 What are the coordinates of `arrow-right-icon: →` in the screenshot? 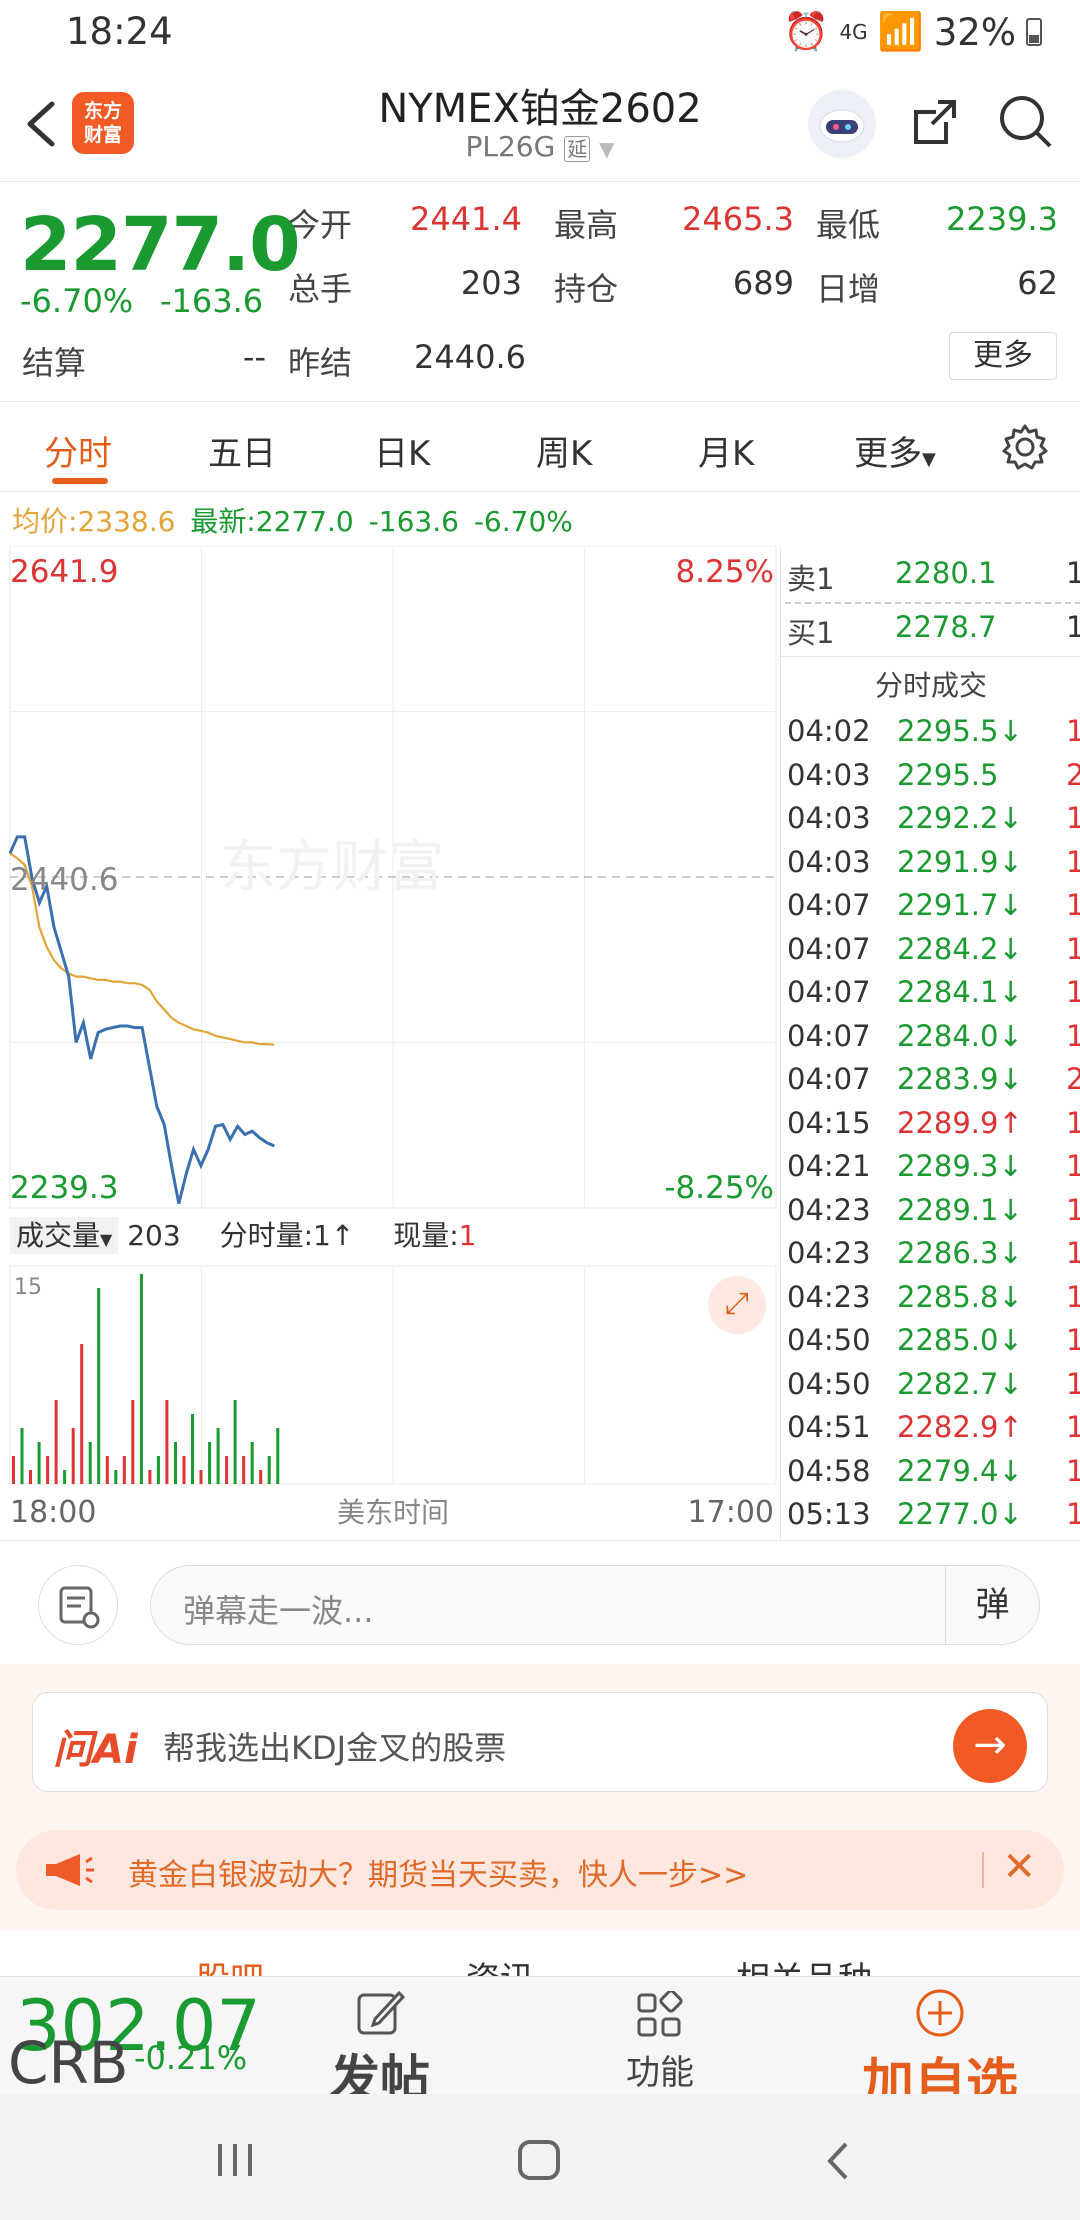 It's located at (990, 1746).